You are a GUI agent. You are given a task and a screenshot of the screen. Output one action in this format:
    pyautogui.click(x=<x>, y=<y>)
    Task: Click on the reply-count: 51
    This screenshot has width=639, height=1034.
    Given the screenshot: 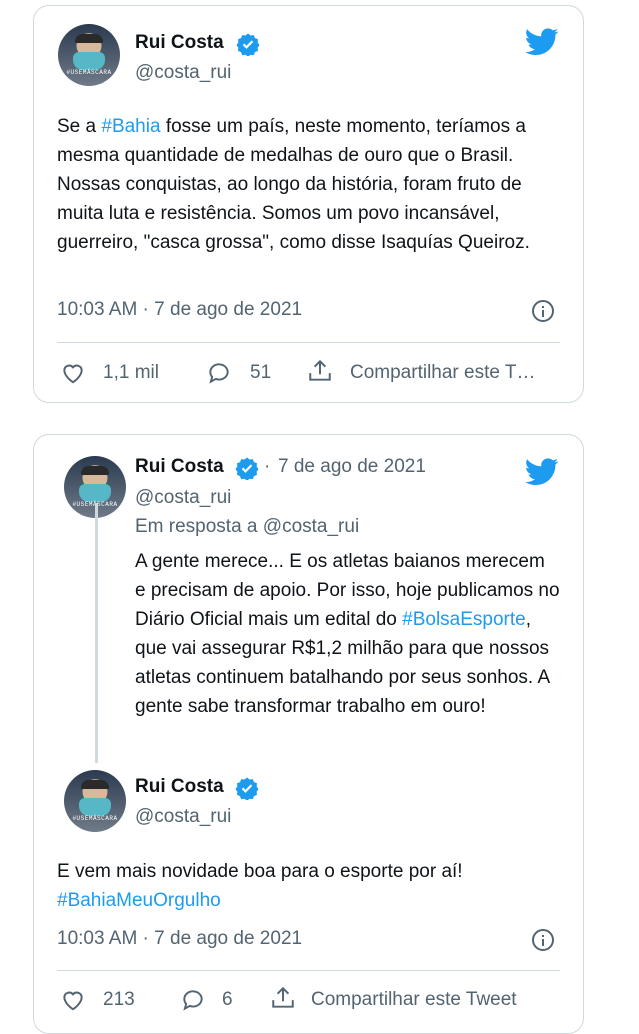 What is the action you would take?
    pyautogui.click(x=260, y=373)
    